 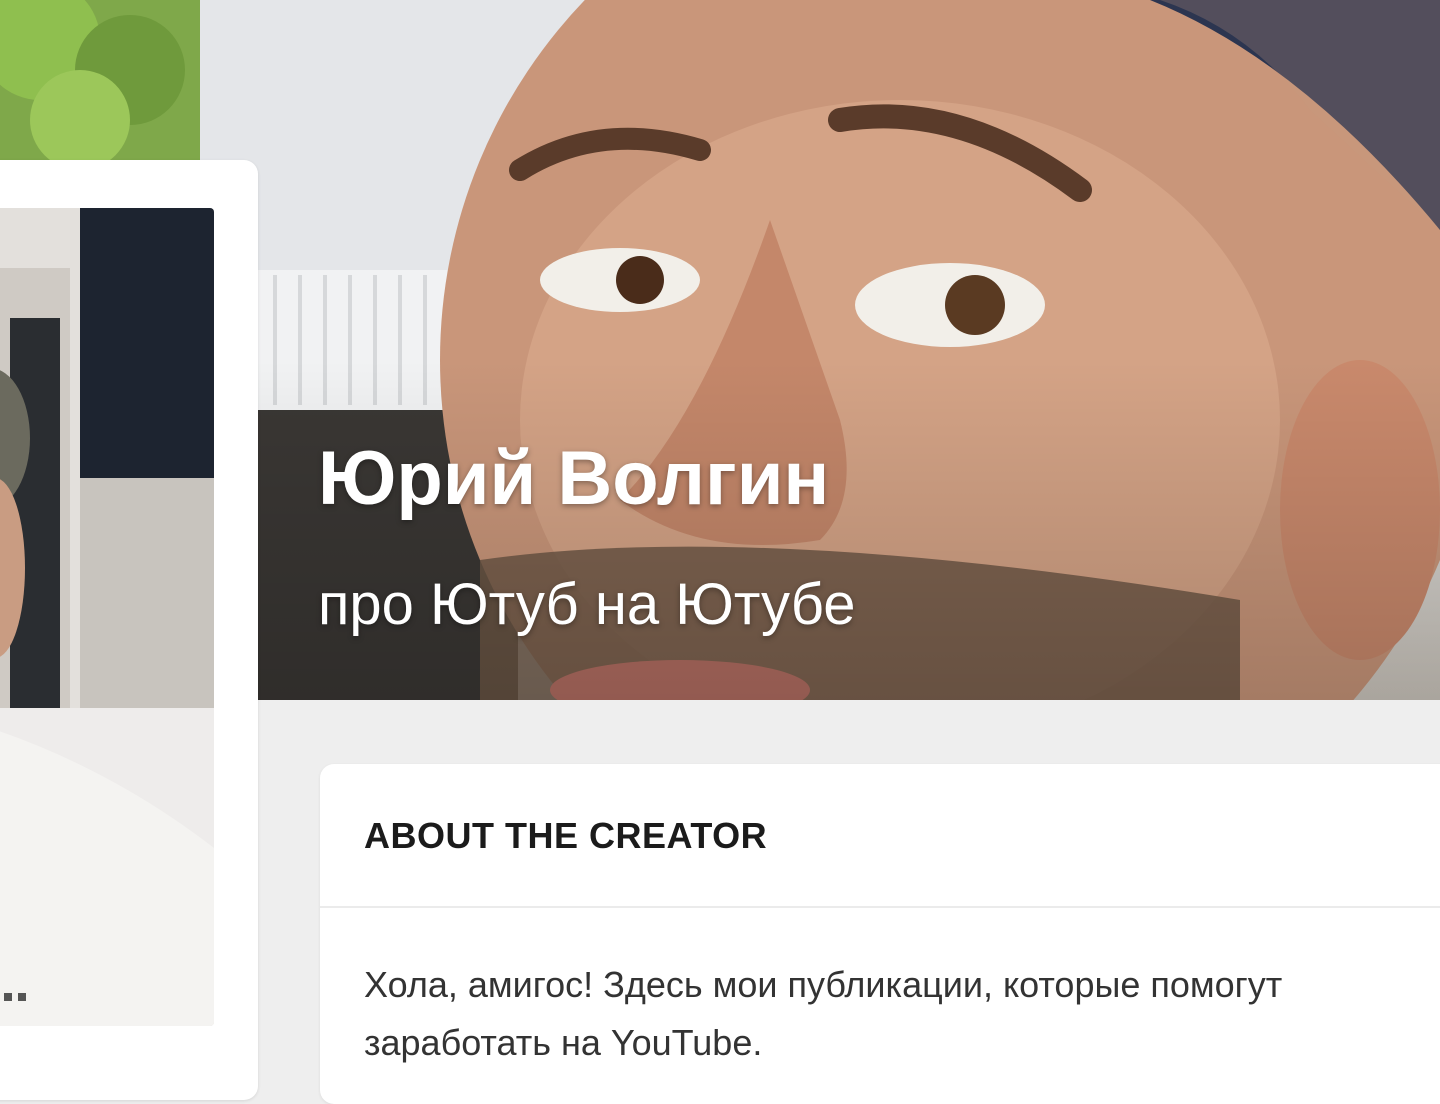 I want to click on creator-avatar, so click(x=107, y=617).